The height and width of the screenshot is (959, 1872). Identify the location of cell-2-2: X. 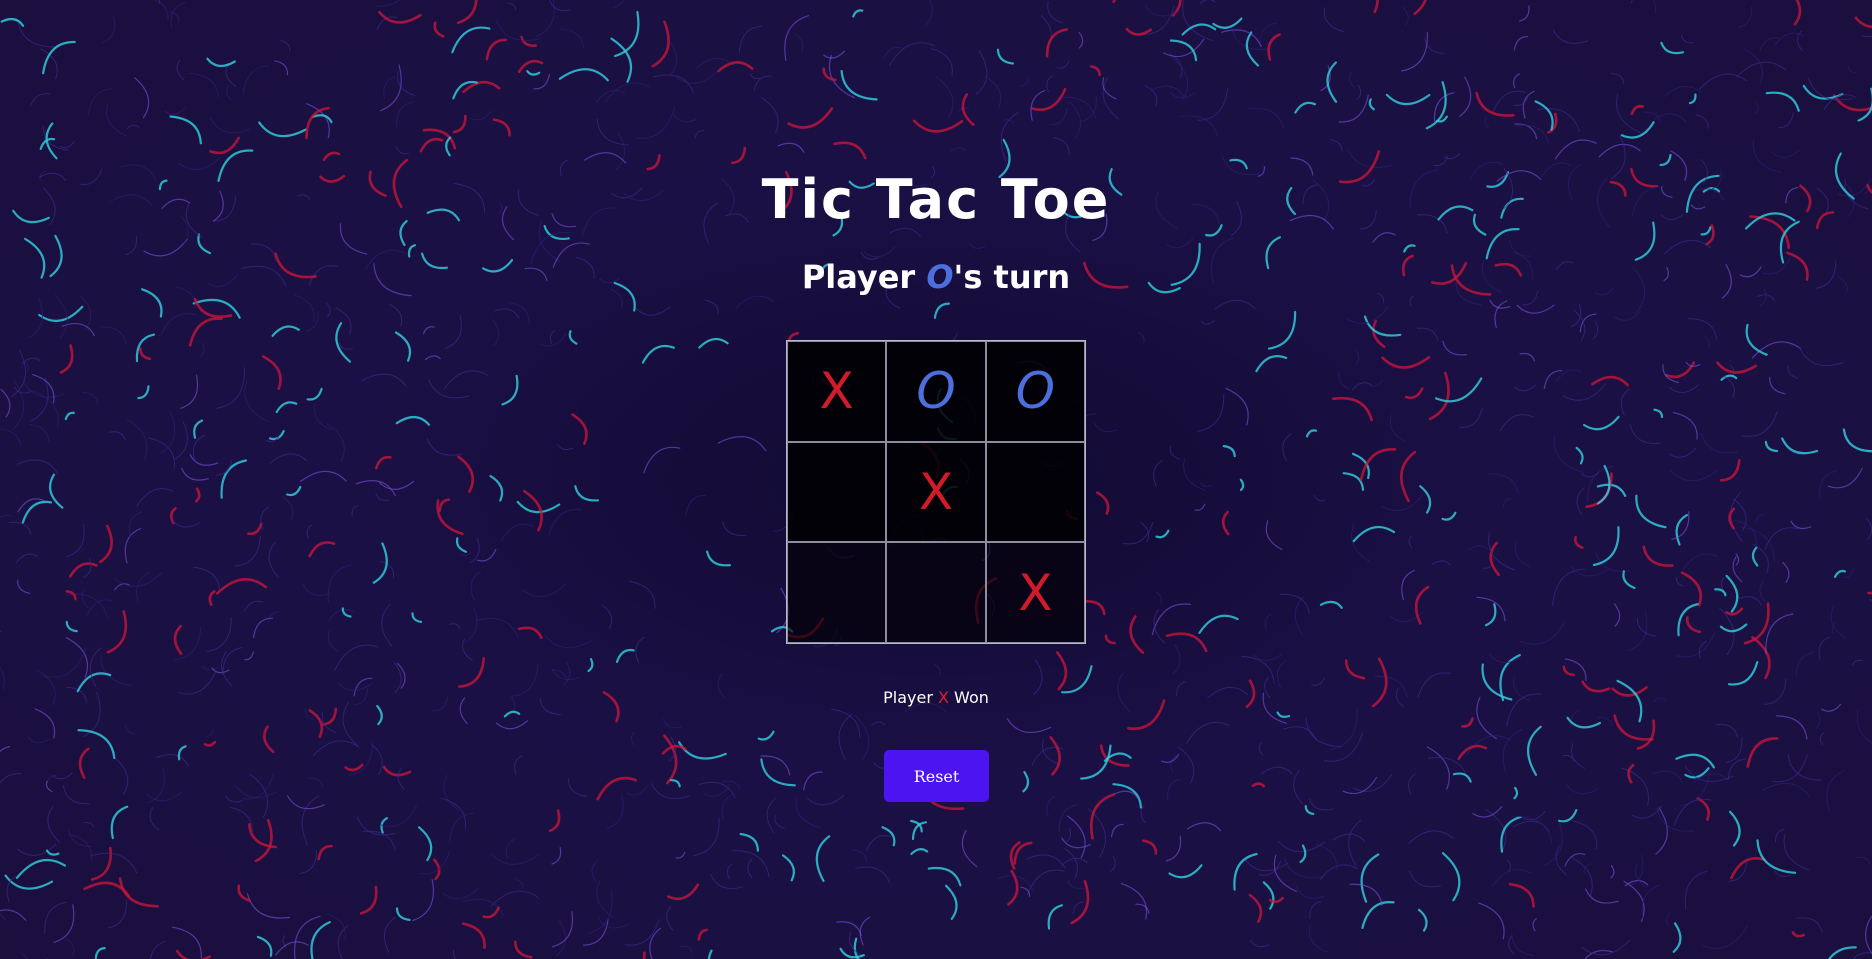
(1035, 592).